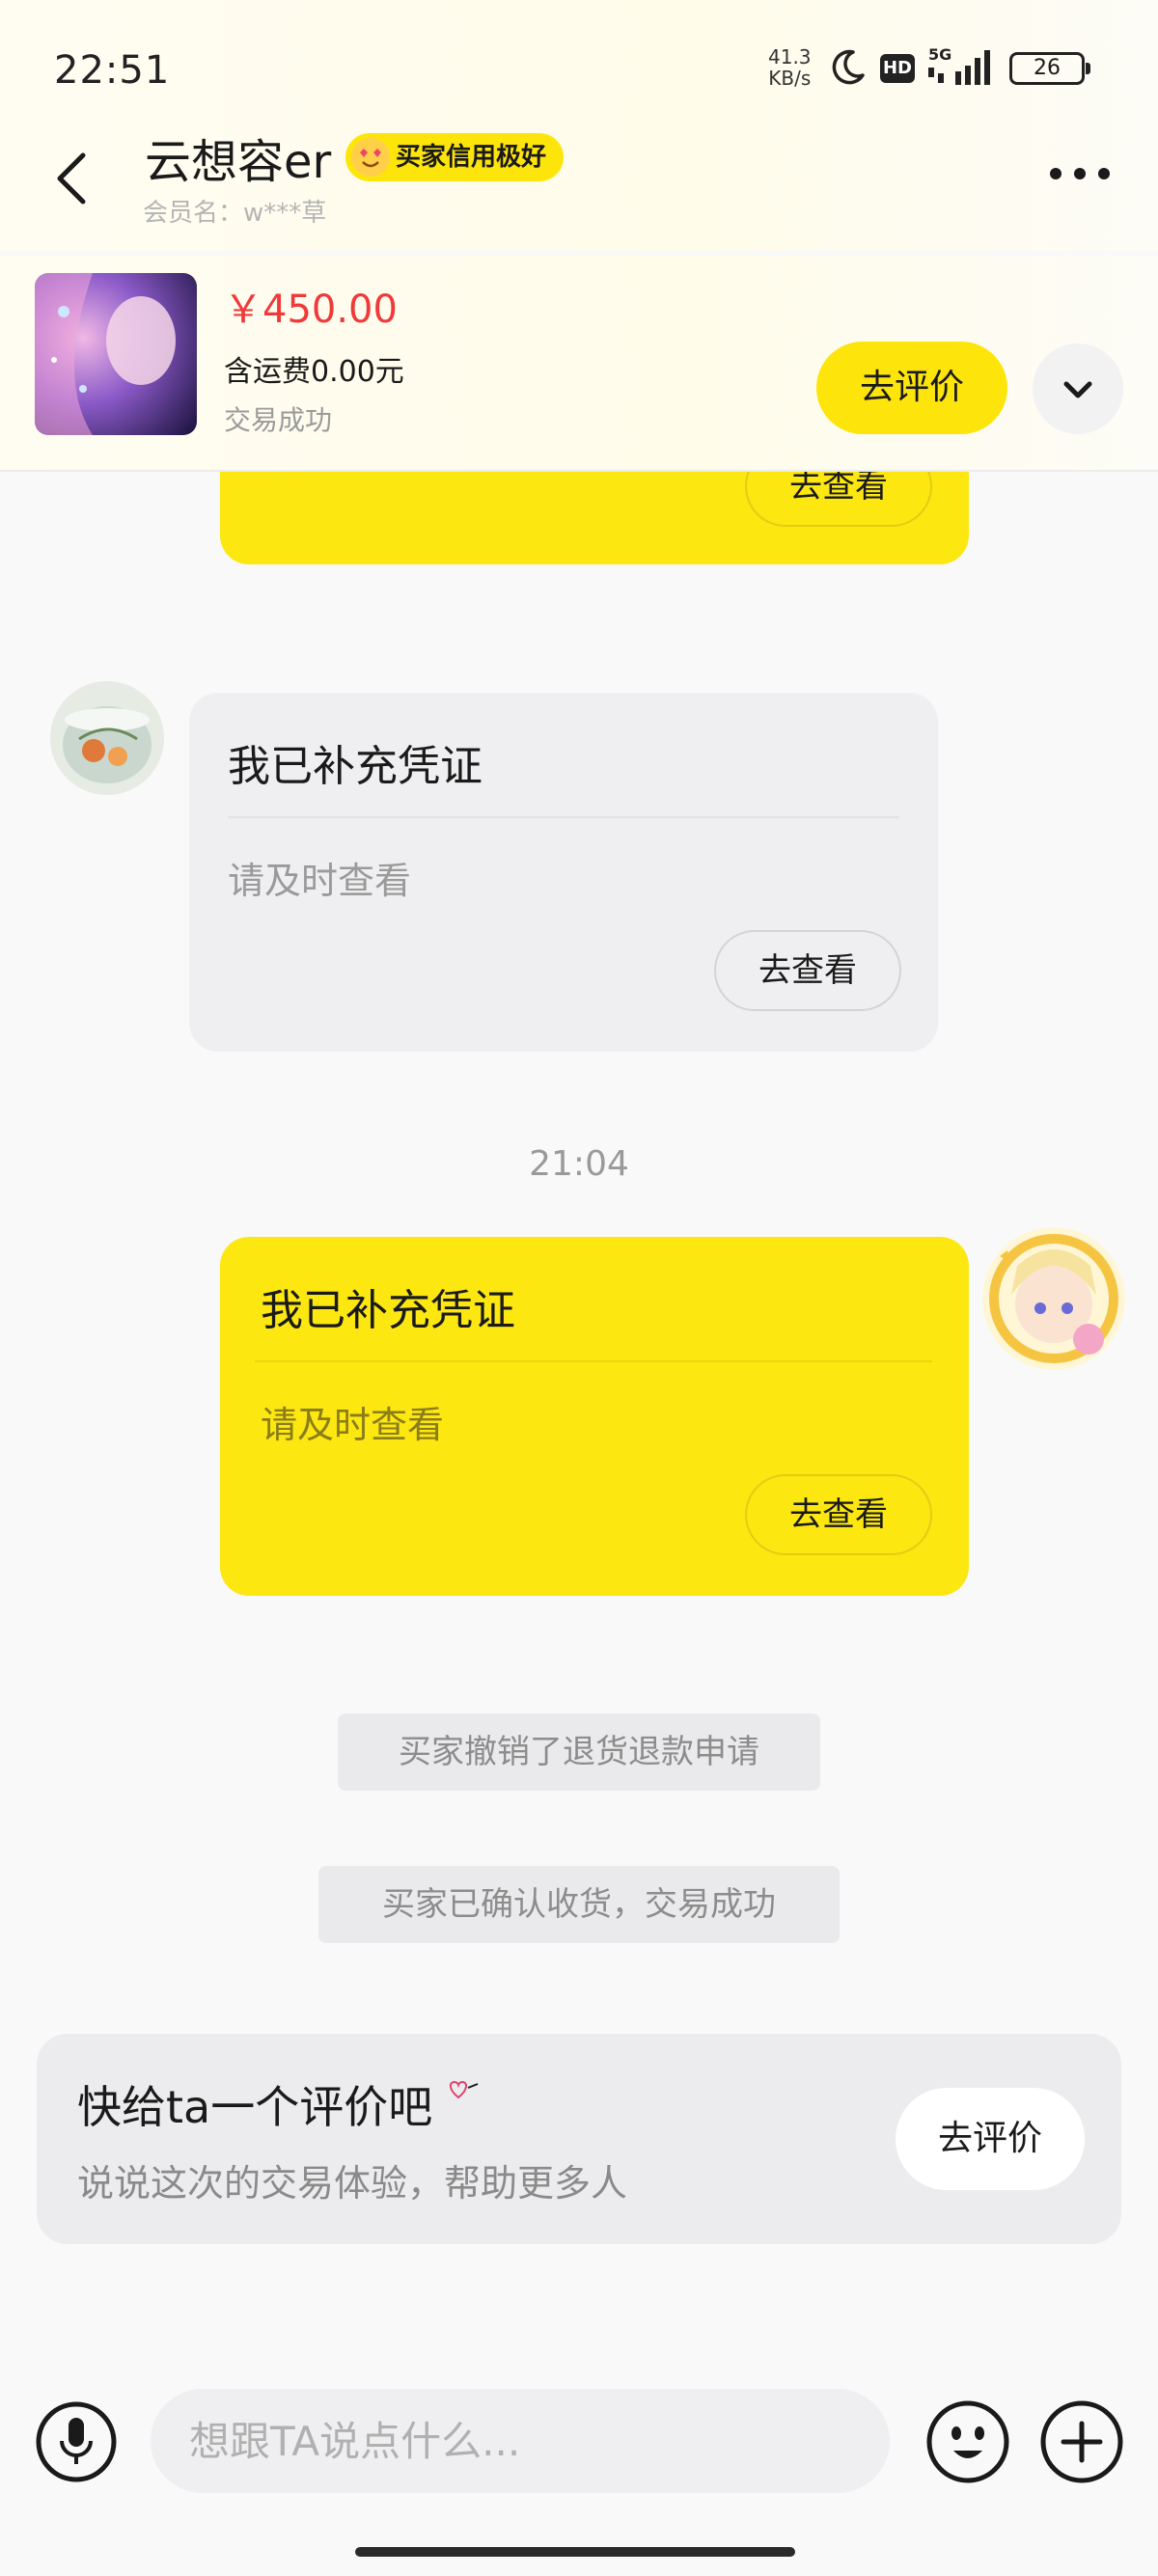  I want to click on credit-badge: 买家信用极好, so click(455, 157).